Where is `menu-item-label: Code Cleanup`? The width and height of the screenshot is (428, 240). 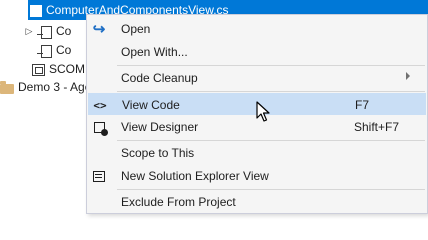
menu-item-label: Code Cleanup is located at coordinates (159, 78).